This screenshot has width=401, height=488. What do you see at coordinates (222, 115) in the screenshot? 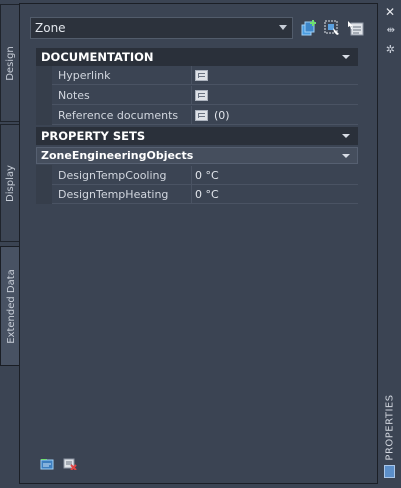
I see `reference-count: (0)` at bounding box center [222, 115].